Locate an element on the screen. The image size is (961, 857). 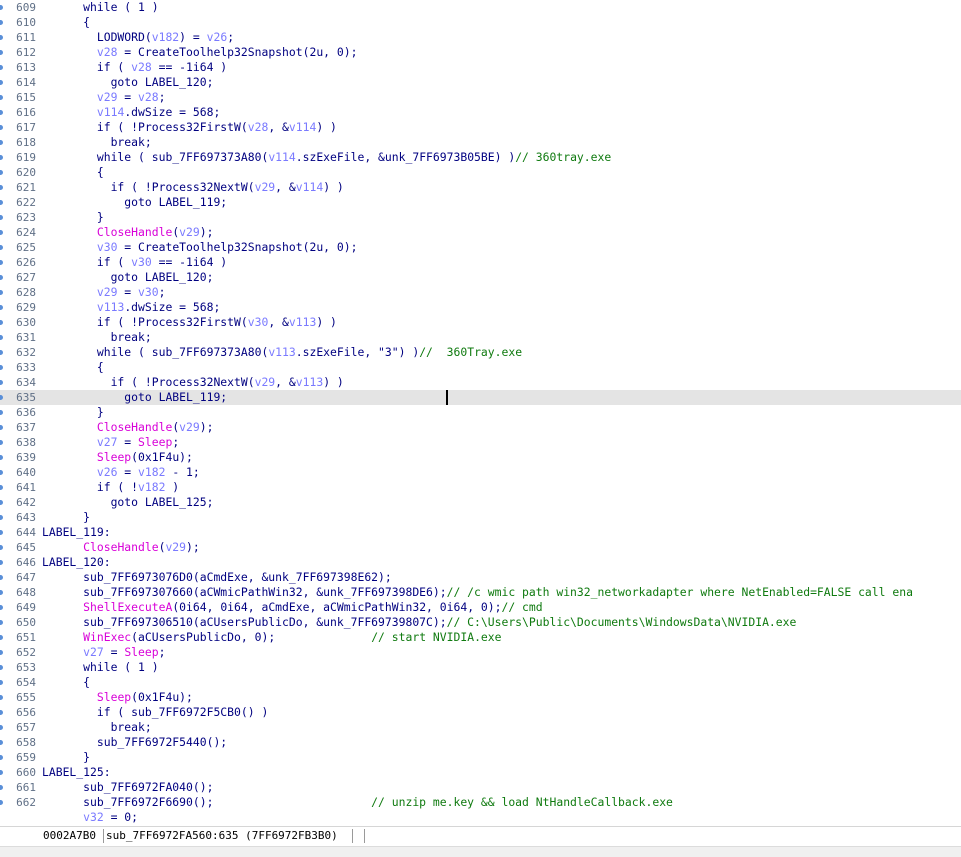
code-line: 614 goto LABEL_120; is located at coordinates (480, 82).